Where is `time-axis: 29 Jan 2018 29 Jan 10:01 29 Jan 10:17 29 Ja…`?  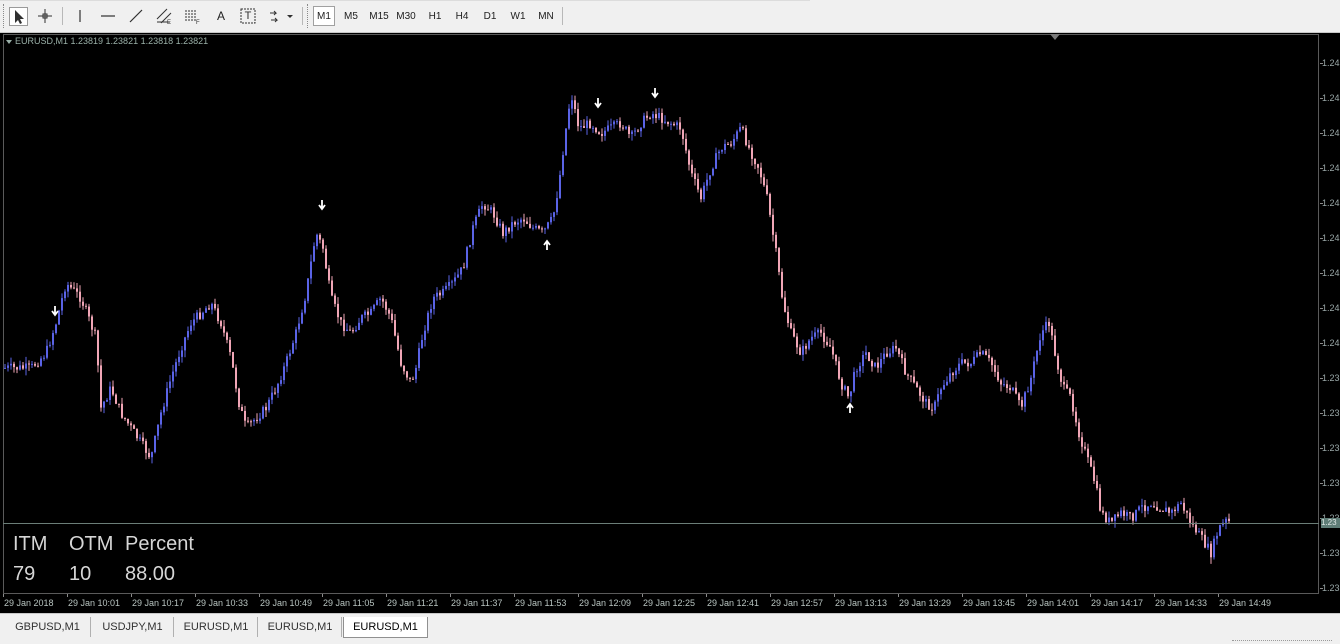
time-axis: 29 Jan 2018 29 Jan 10:01 29 Jan 10:17 29 Ja… is located at coordinates (660, 603).